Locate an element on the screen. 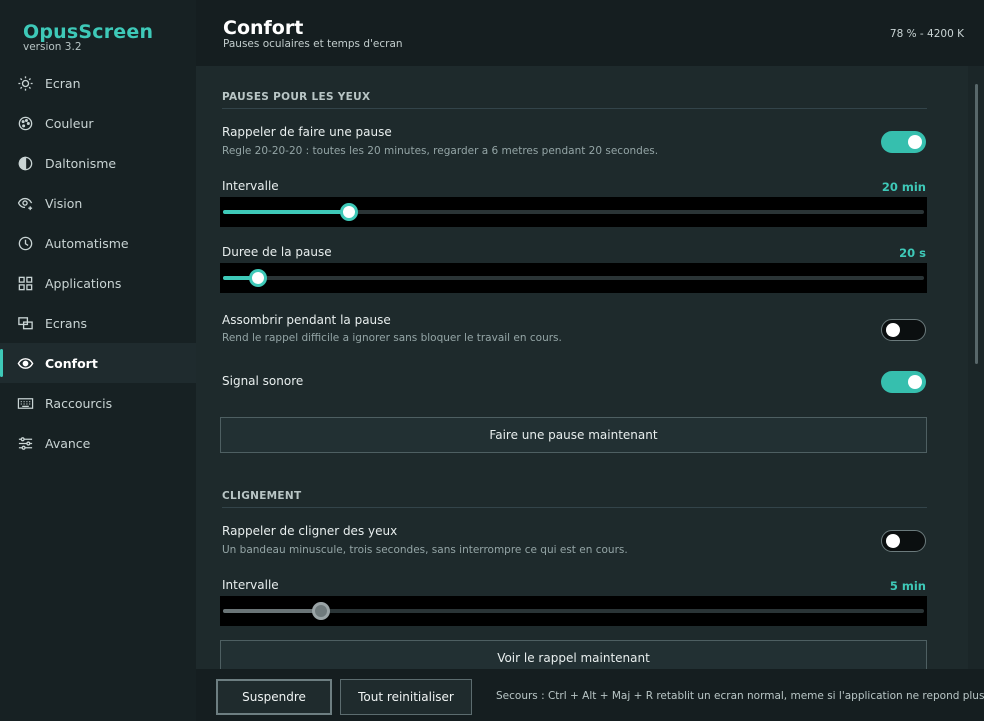  eye-icon is located at coordinates (25, 363).